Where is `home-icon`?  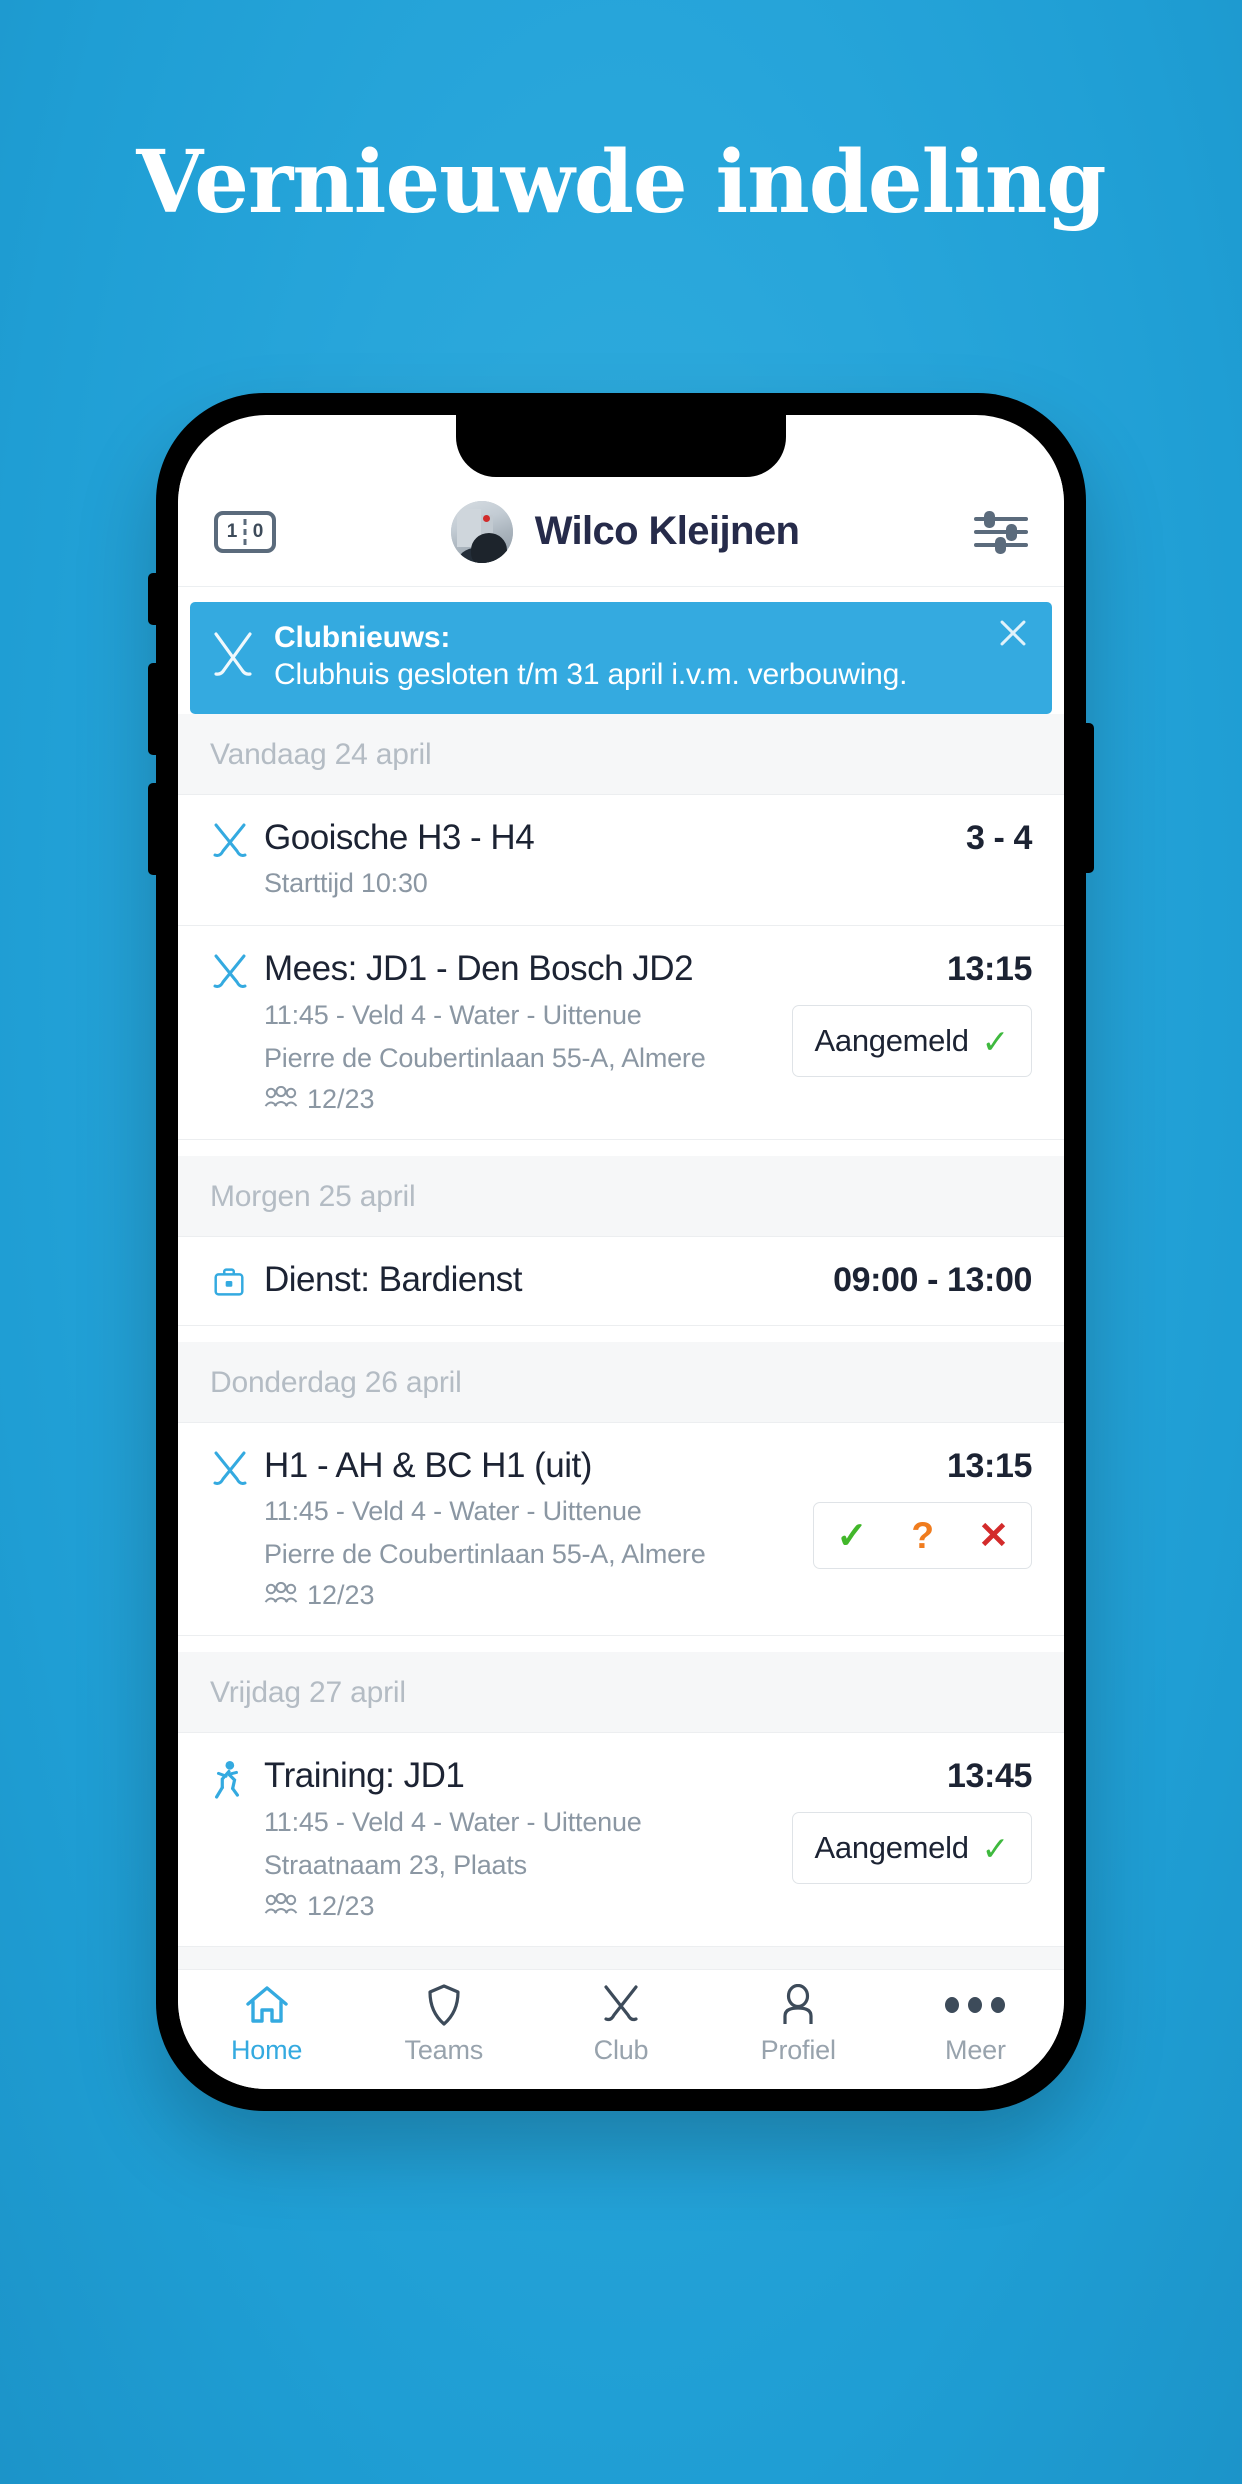
home-icon is located at coordinates (267, 2005).